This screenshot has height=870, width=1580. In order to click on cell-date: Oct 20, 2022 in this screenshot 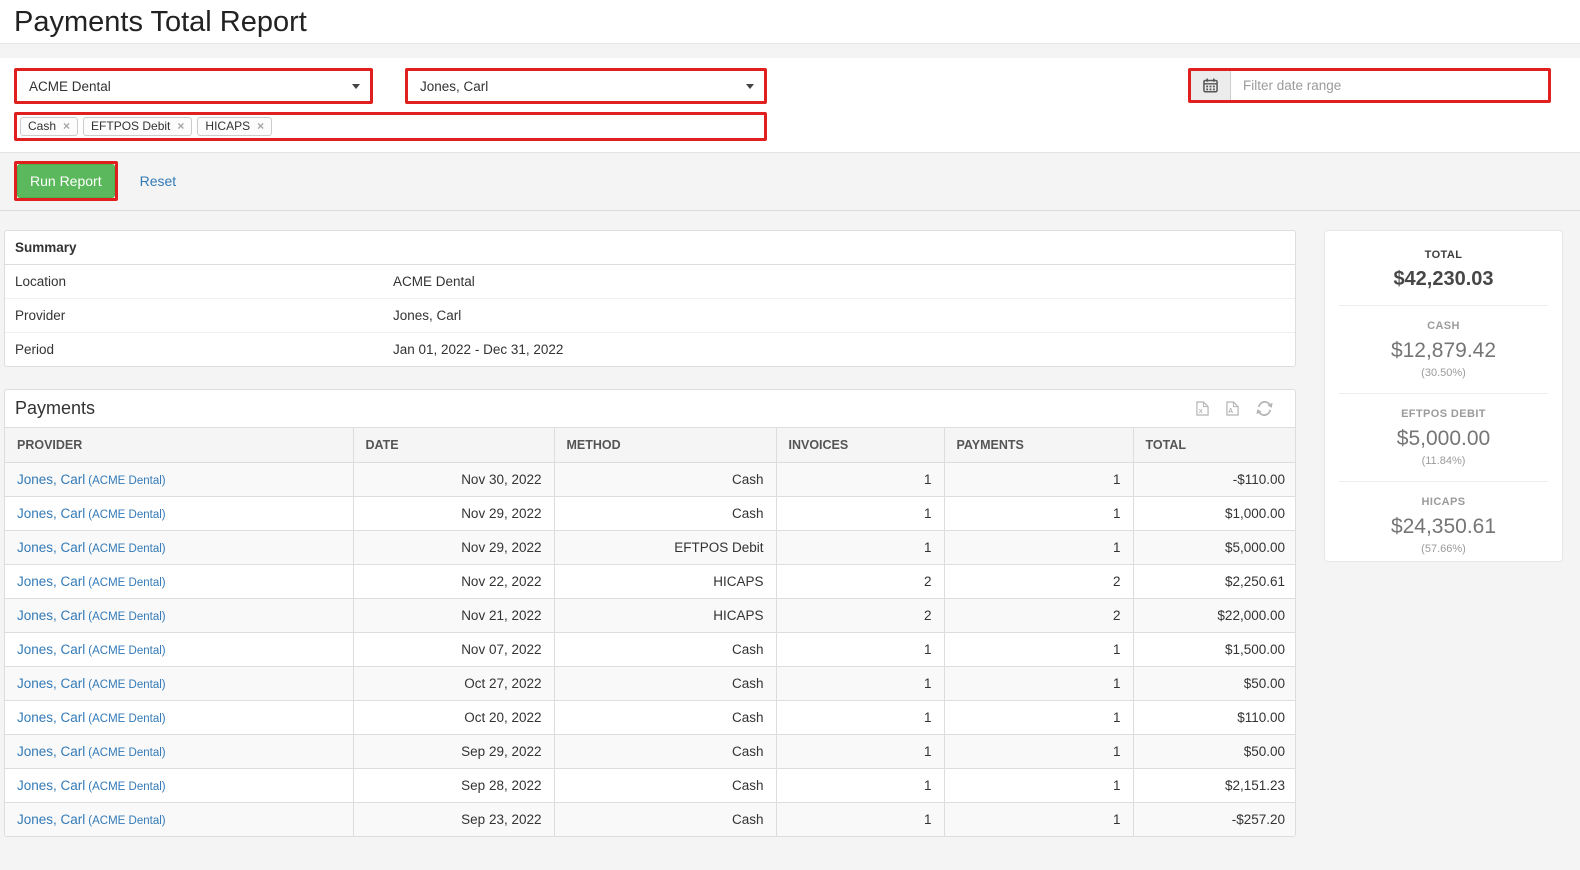, I will do `click(453, 717)`.